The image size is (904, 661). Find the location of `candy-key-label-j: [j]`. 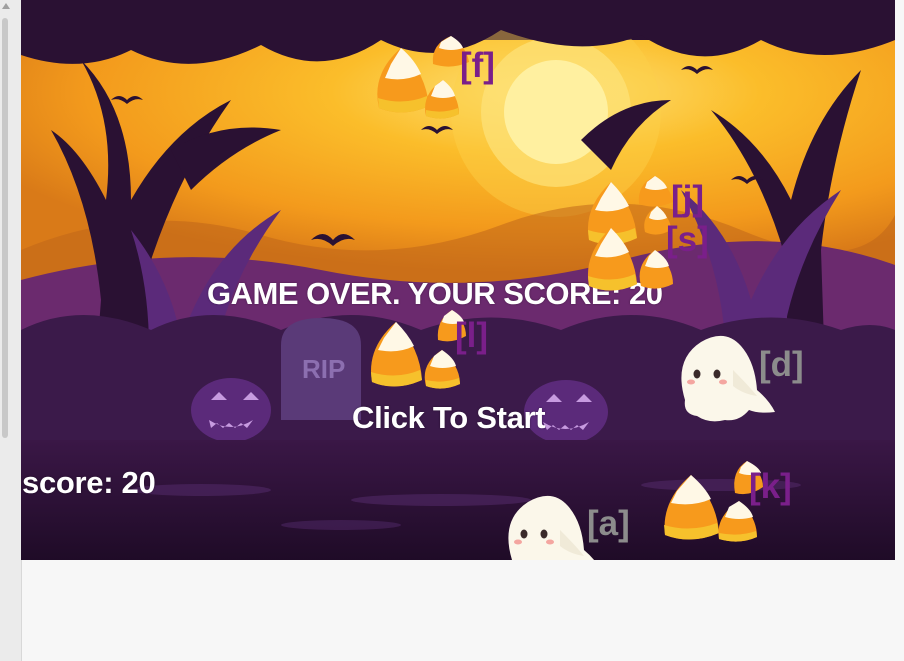

candy-key-label-j: [j] is located at coordinates (688, 198).